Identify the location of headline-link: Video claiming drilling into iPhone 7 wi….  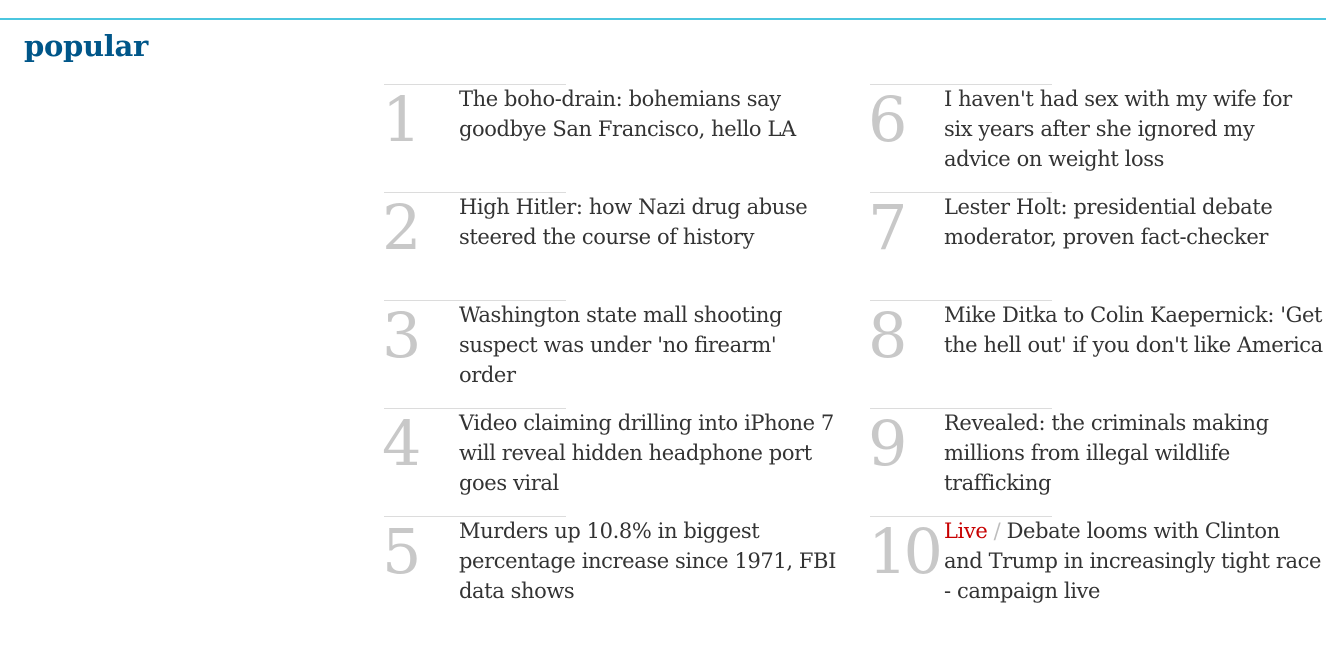
(649, 453).